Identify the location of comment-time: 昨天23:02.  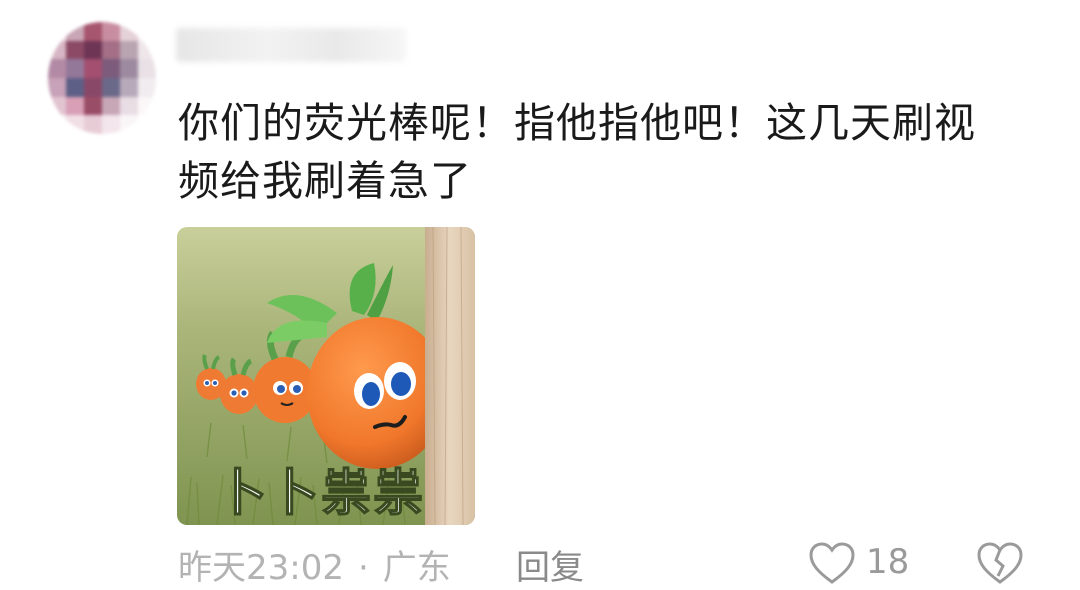
(261, 568).